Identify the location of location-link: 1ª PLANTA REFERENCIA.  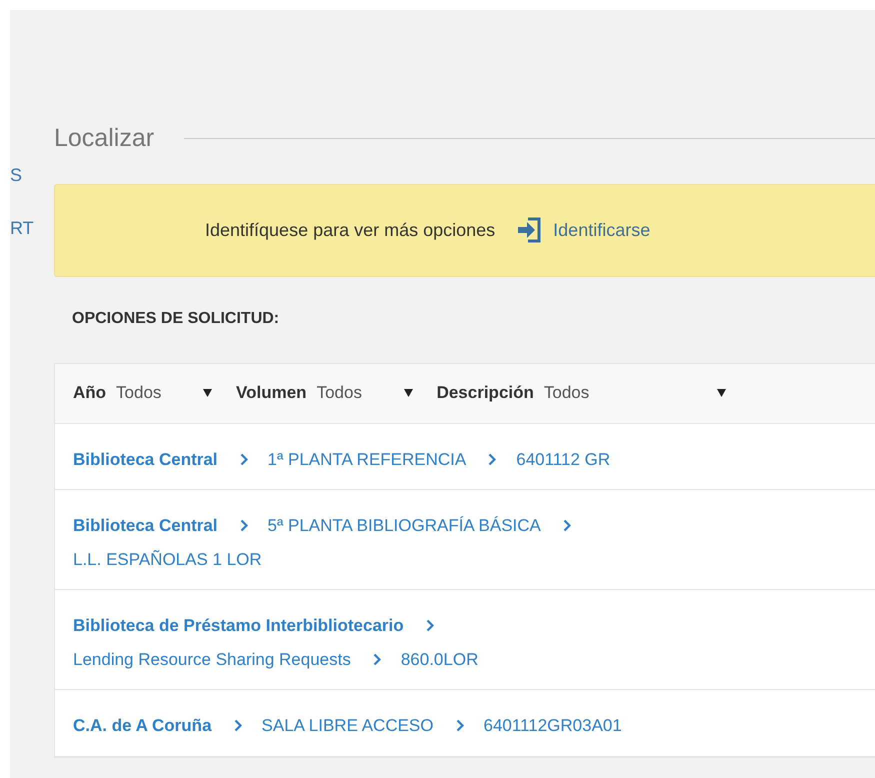
(367, 459).